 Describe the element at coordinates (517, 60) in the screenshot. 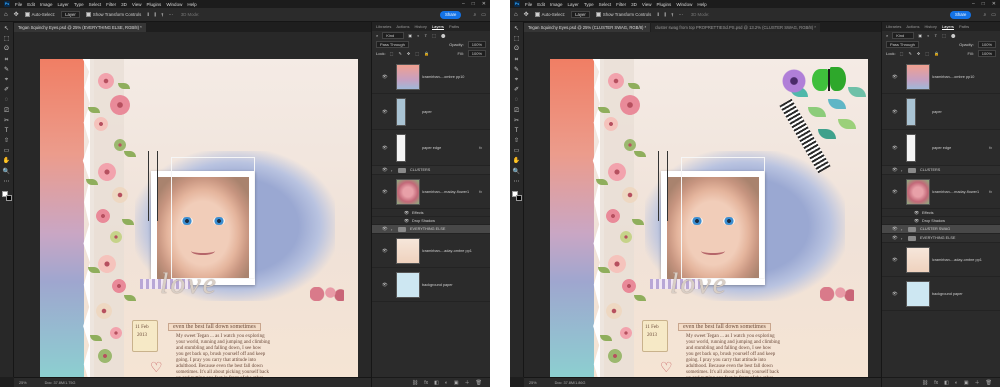

I see `tool-icon: ⌗` at that location.